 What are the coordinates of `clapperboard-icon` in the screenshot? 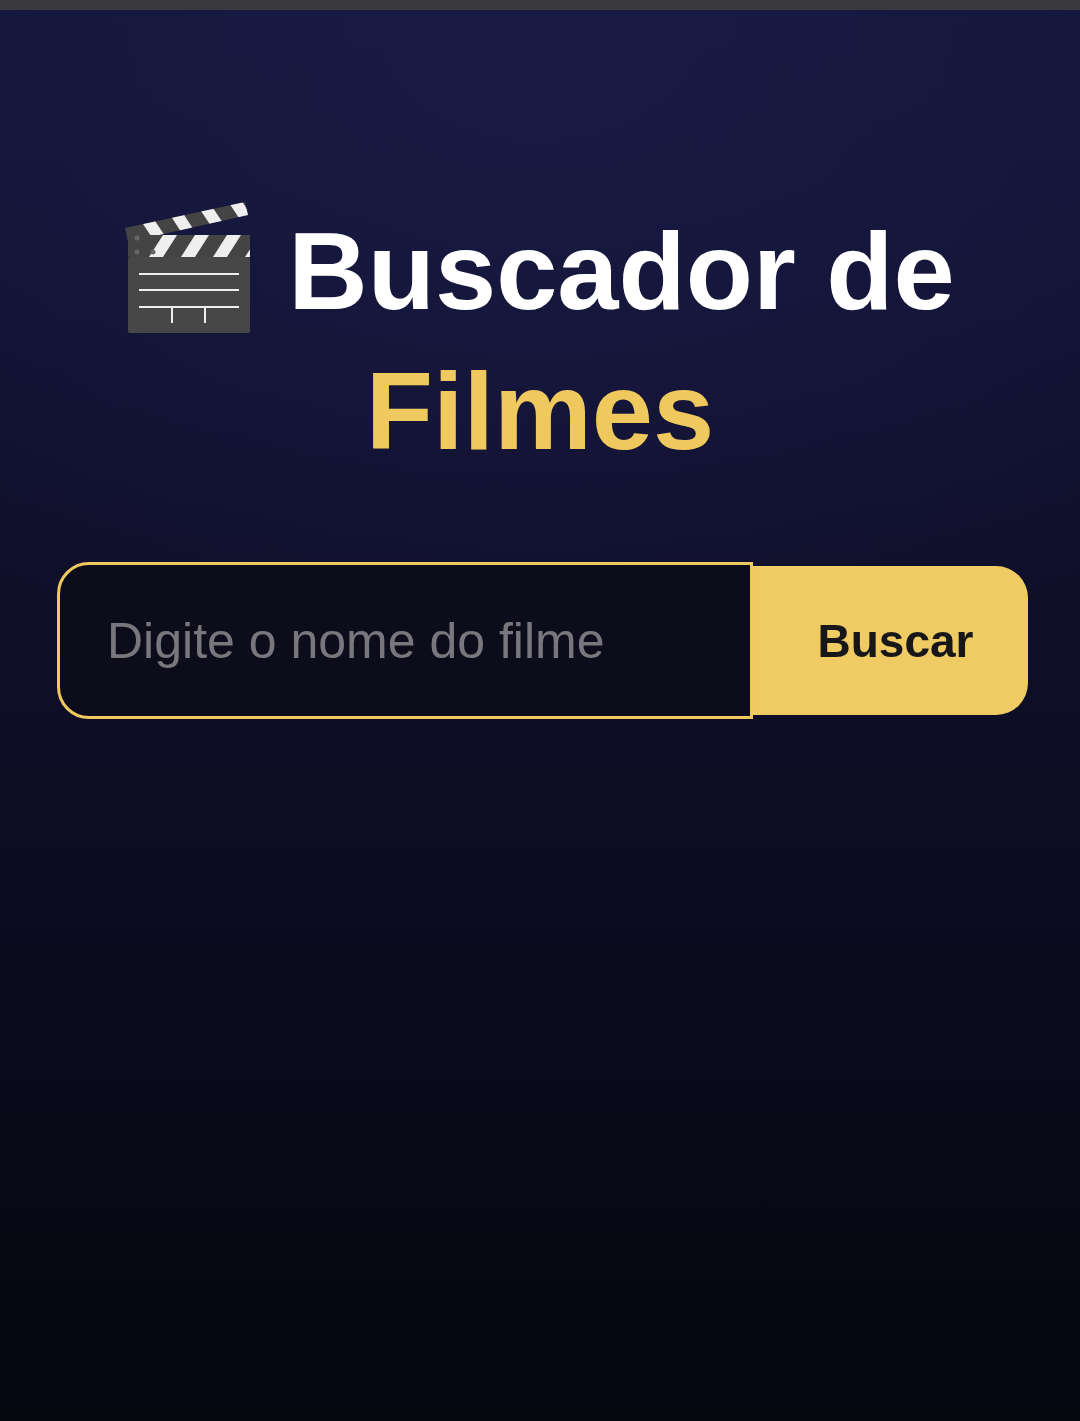 It's located at (188, 267).